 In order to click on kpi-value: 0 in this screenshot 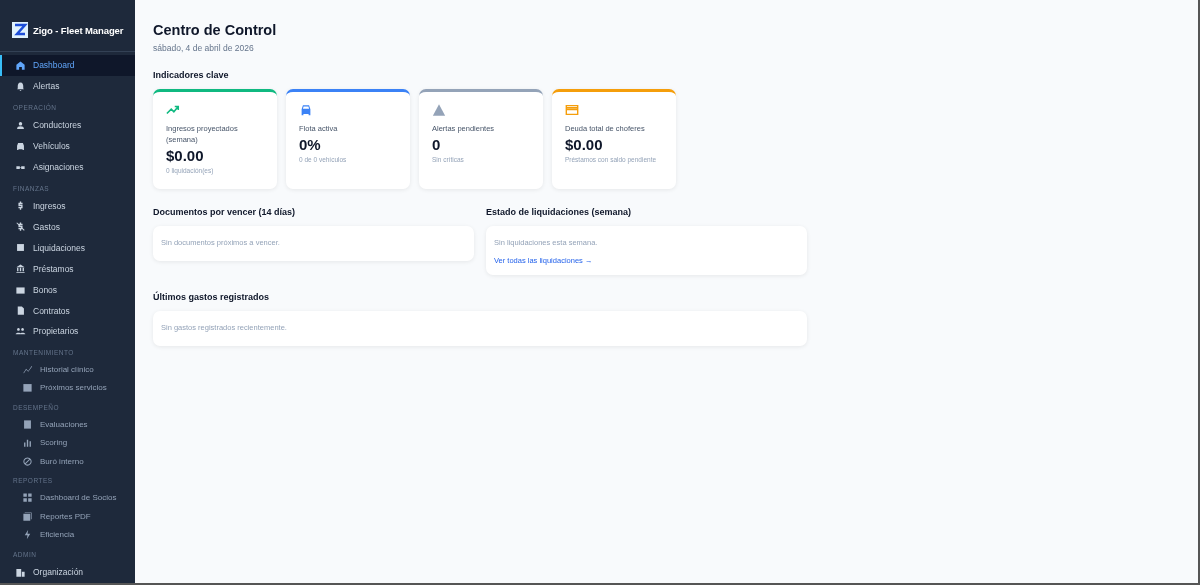, I will do `click(437, 144)`.